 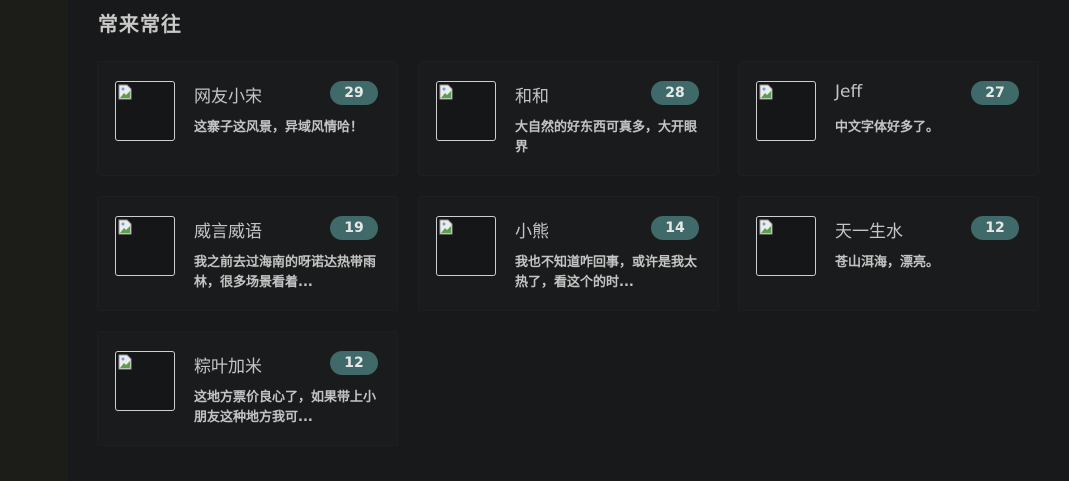 I want to click on visitor-name: 网友小宋, so click(x=228, y=94).